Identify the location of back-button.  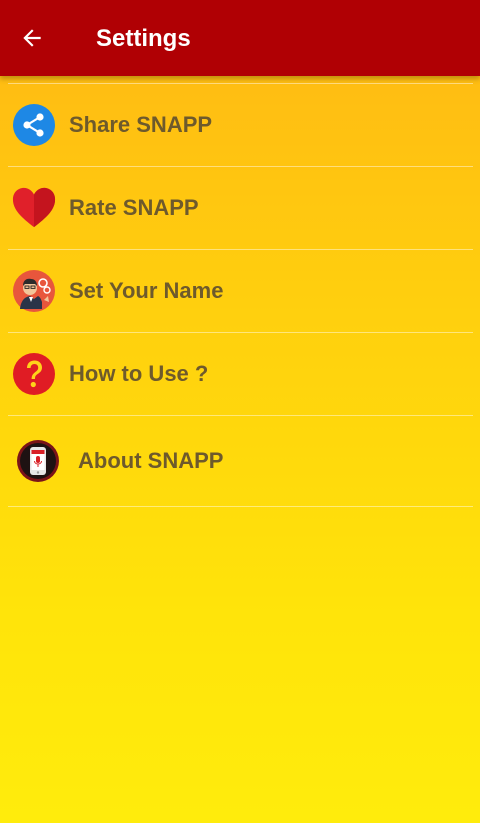
(32, 38).